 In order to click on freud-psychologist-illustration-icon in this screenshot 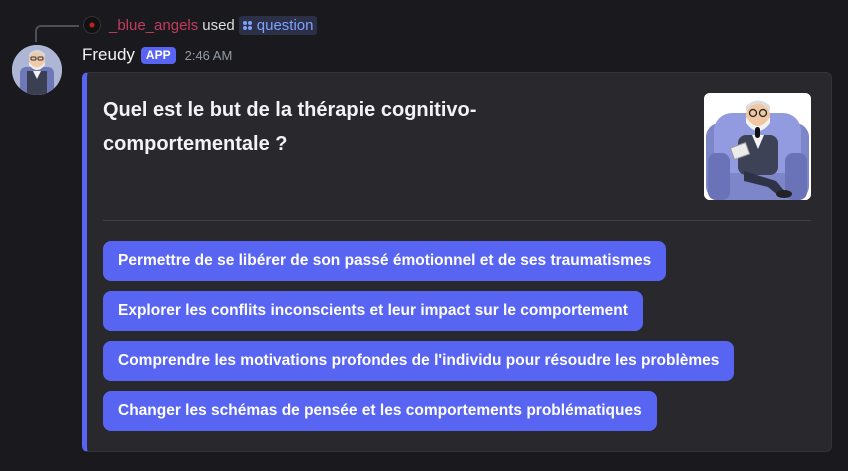, I will do `click(757, 146)`.